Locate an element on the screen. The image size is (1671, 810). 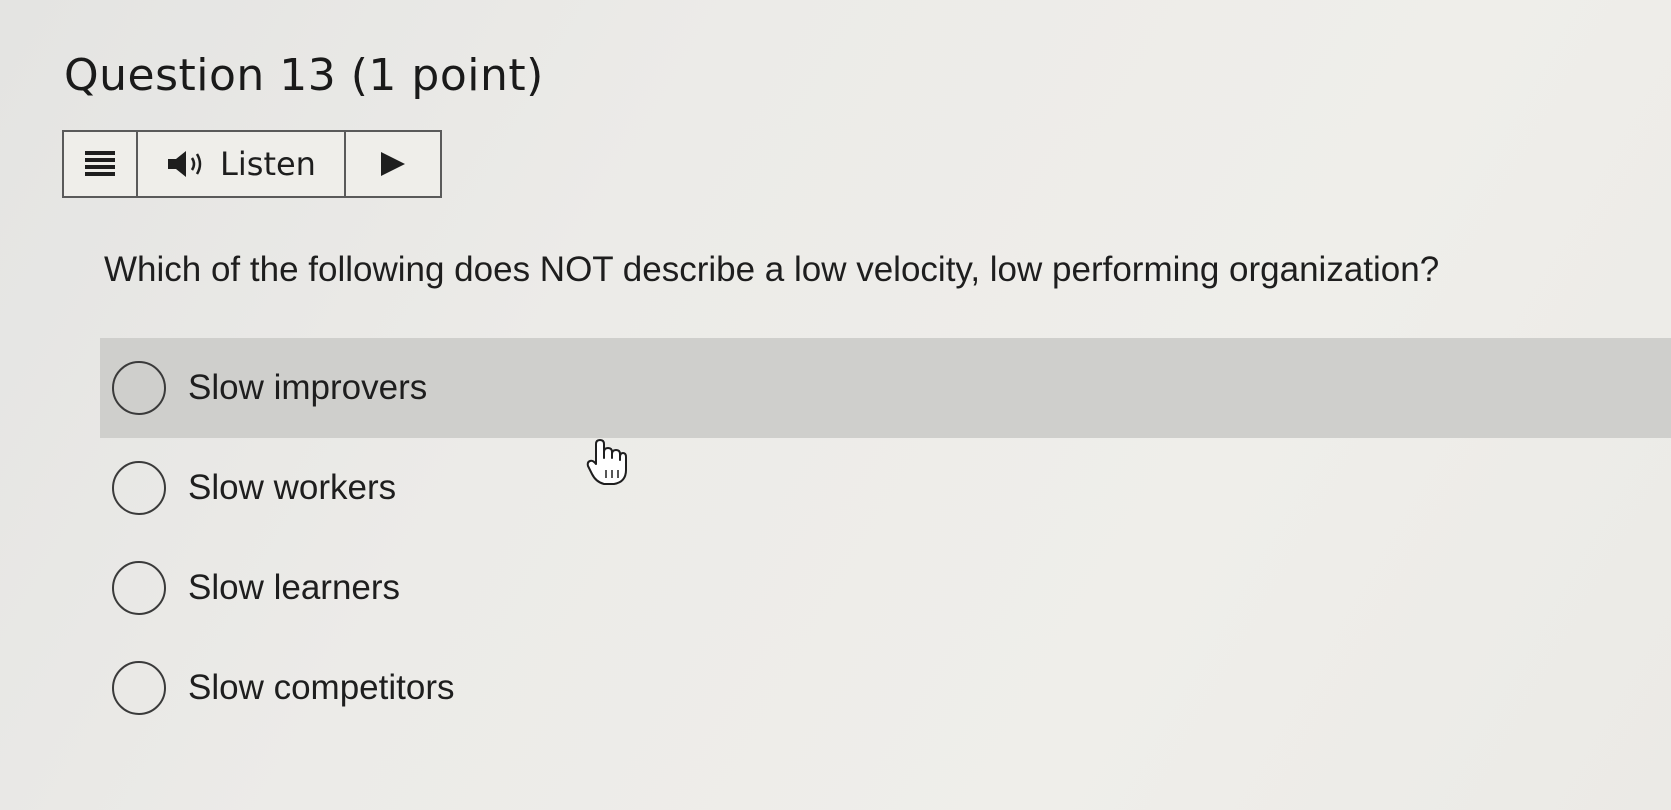
option-slow-improvers: Slow improvers is located at coordinates (885, 388).